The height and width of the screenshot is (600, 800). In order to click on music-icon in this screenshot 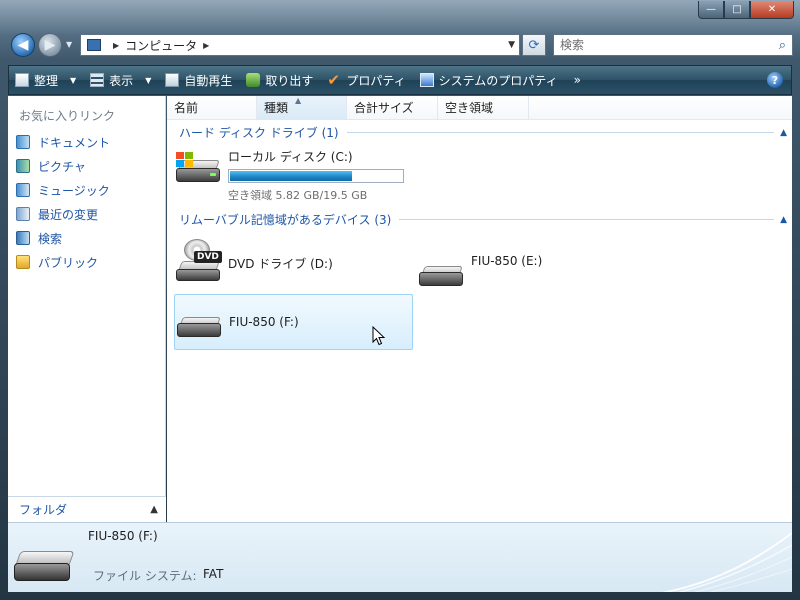, I will do `click(23, 190)`.